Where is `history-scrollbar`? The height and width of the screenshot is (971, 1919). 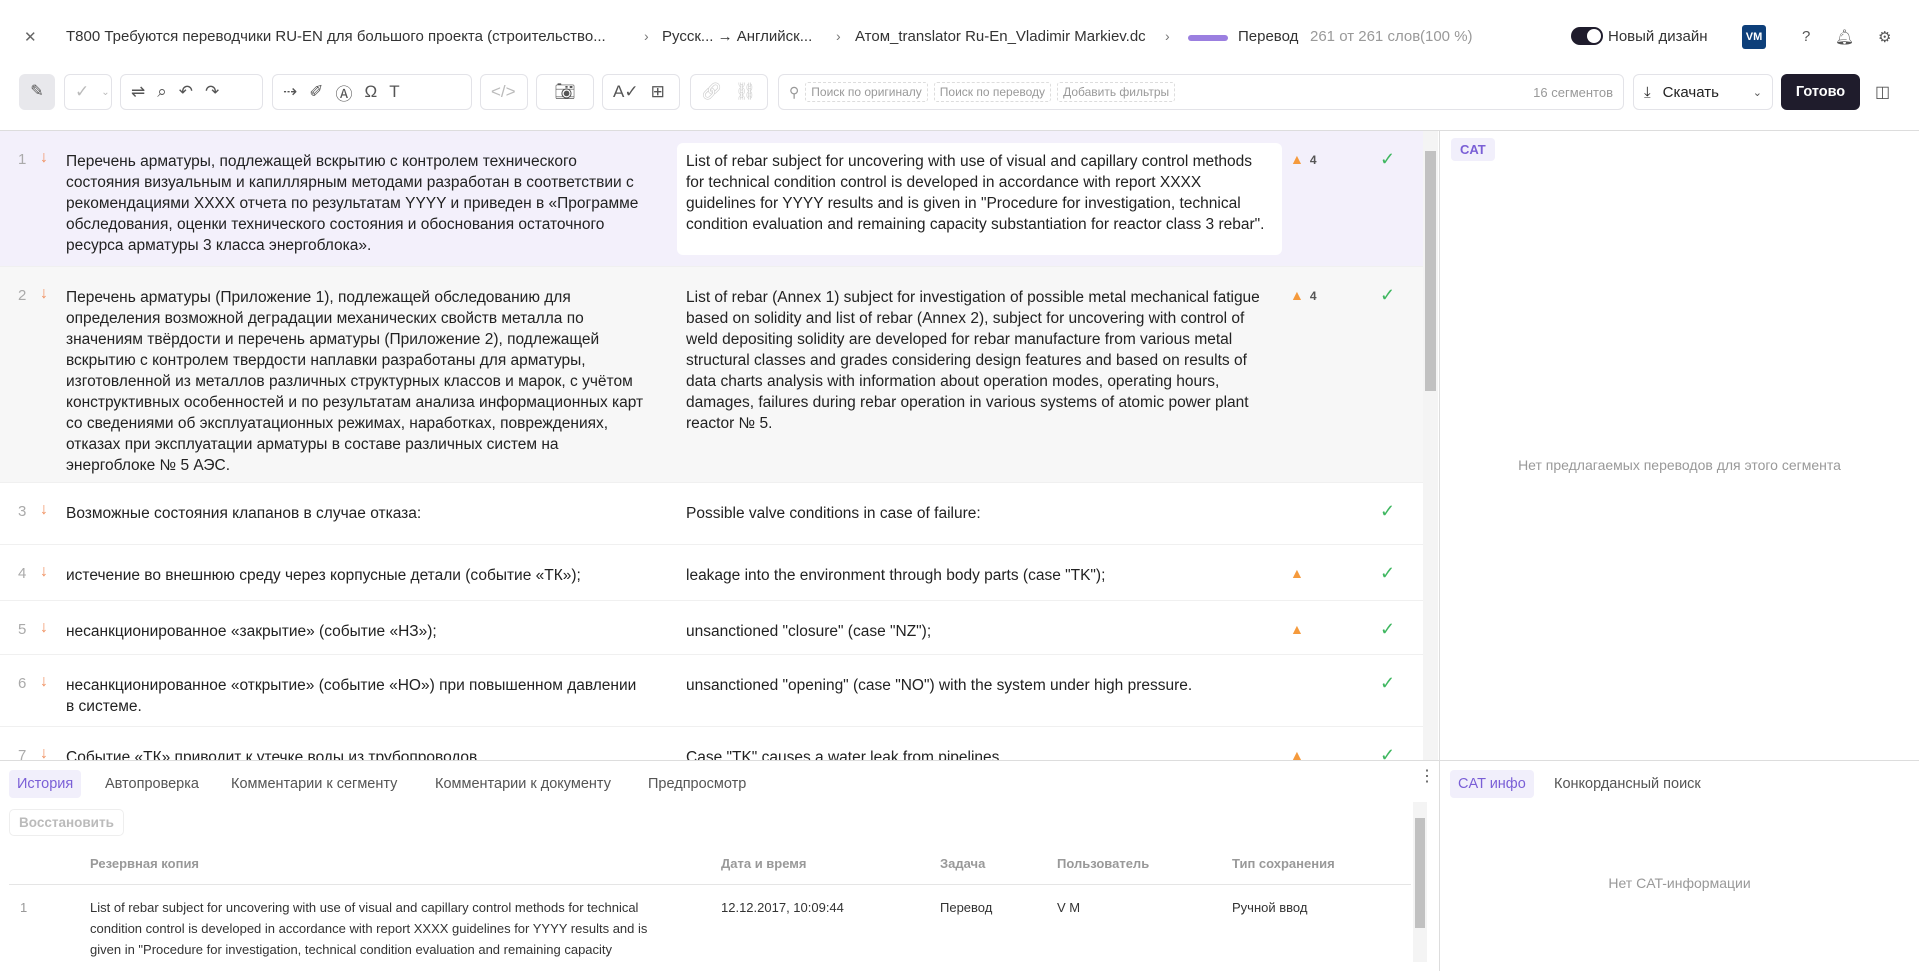 history-scrollbar is located at coordinates (1420, 882).